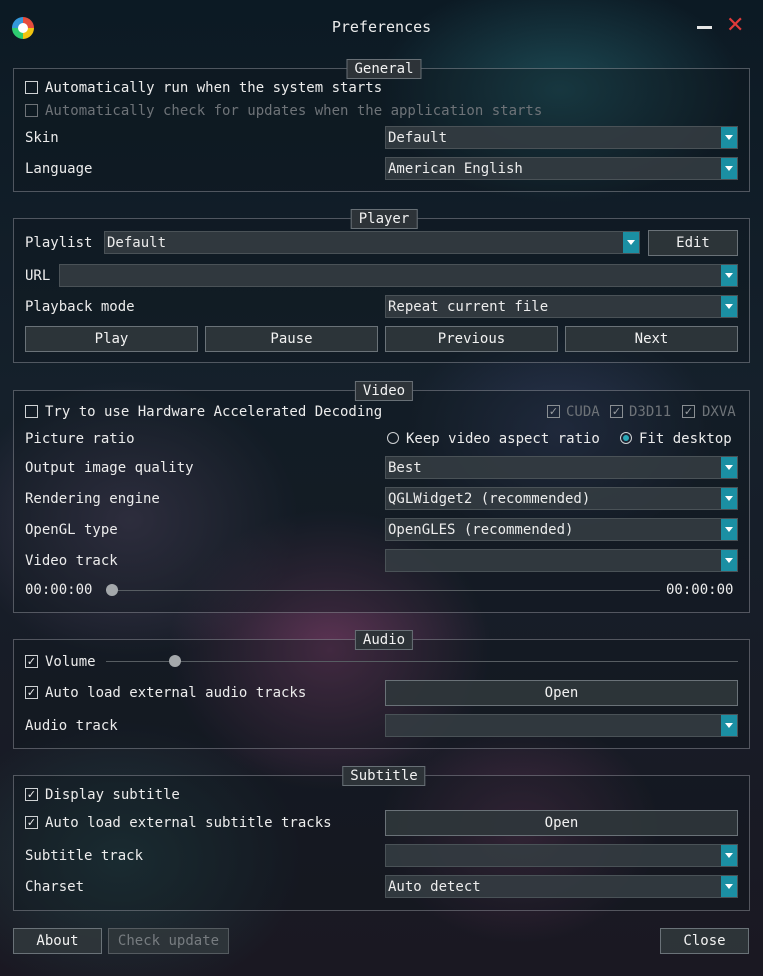 The width and height of the screenshot is (763, 976). Describe the element at coordinates (188, 823) in the screenshot. I see `auto-load-subtitle-label: Auto load external subtitle tracks` at that location.